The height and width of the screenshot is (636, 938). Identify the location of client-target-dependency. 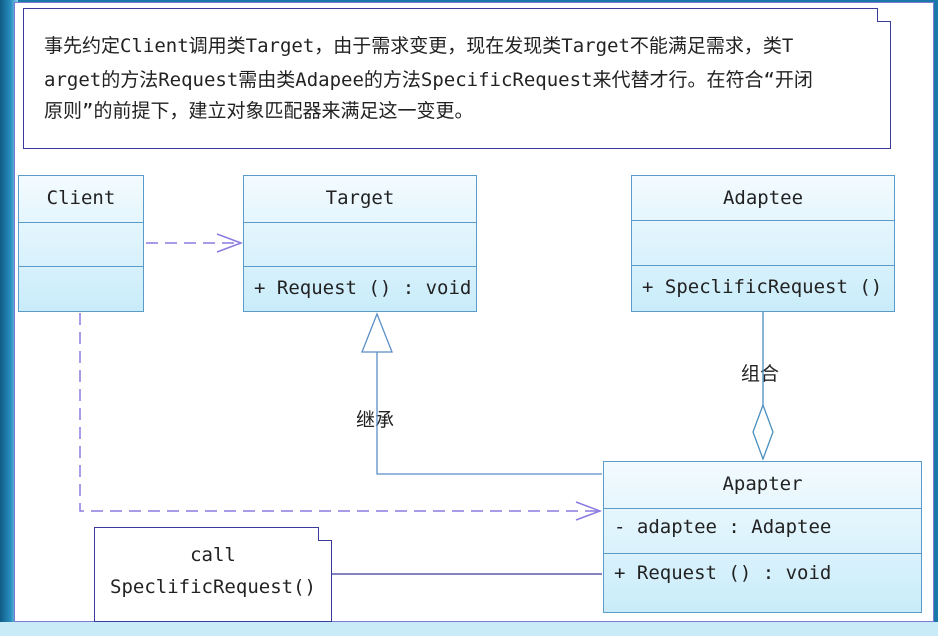
(195, 243).